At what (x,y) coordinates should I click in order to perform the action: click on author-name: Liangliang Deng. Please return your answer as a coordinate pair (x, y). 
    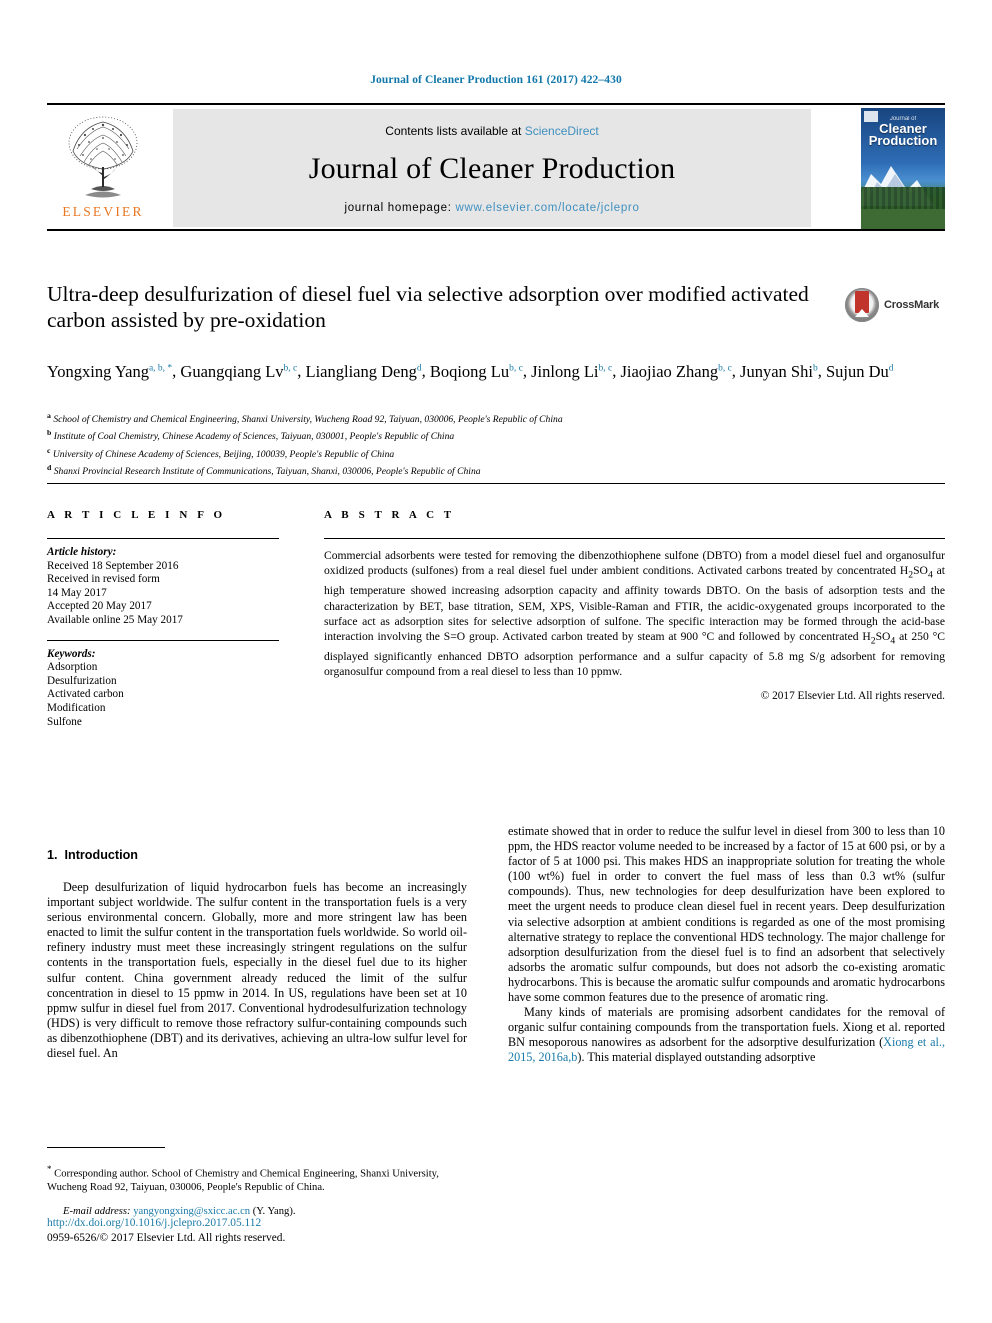
    Looking at the image, I should click on (361, 371).